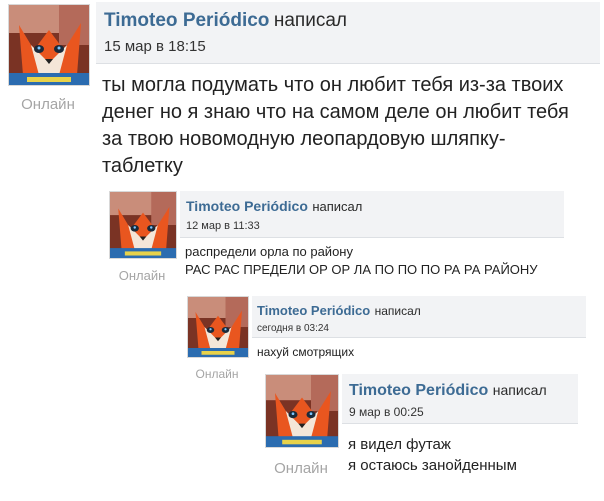 The height and width of the screenshot is (501, 604). What do you see at coordinates (432, 455) in the screenshot?
I see `message-text: я видел футаж я остаюсь занойденным` at bounding box center [432, 455].